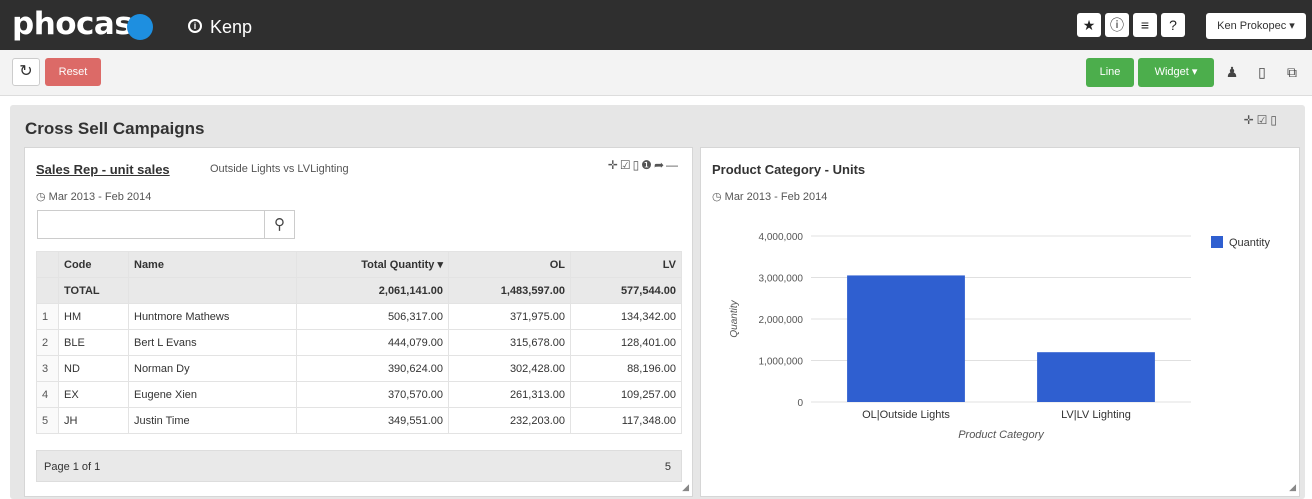 This screenshot has height=499, width=1312. What do you see at coordinates (776, 197) in the screenshot?
I see `chart-date-text: Mar 2013 - Feb 2014` at bounding box center [776, 197].